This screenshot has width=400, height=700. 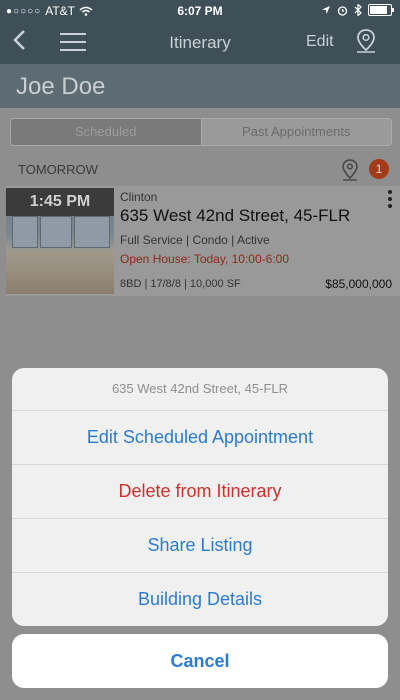 I want to click on edit-appointment-button: Edit Scheduled Appointment, so click(x=200, y=438).